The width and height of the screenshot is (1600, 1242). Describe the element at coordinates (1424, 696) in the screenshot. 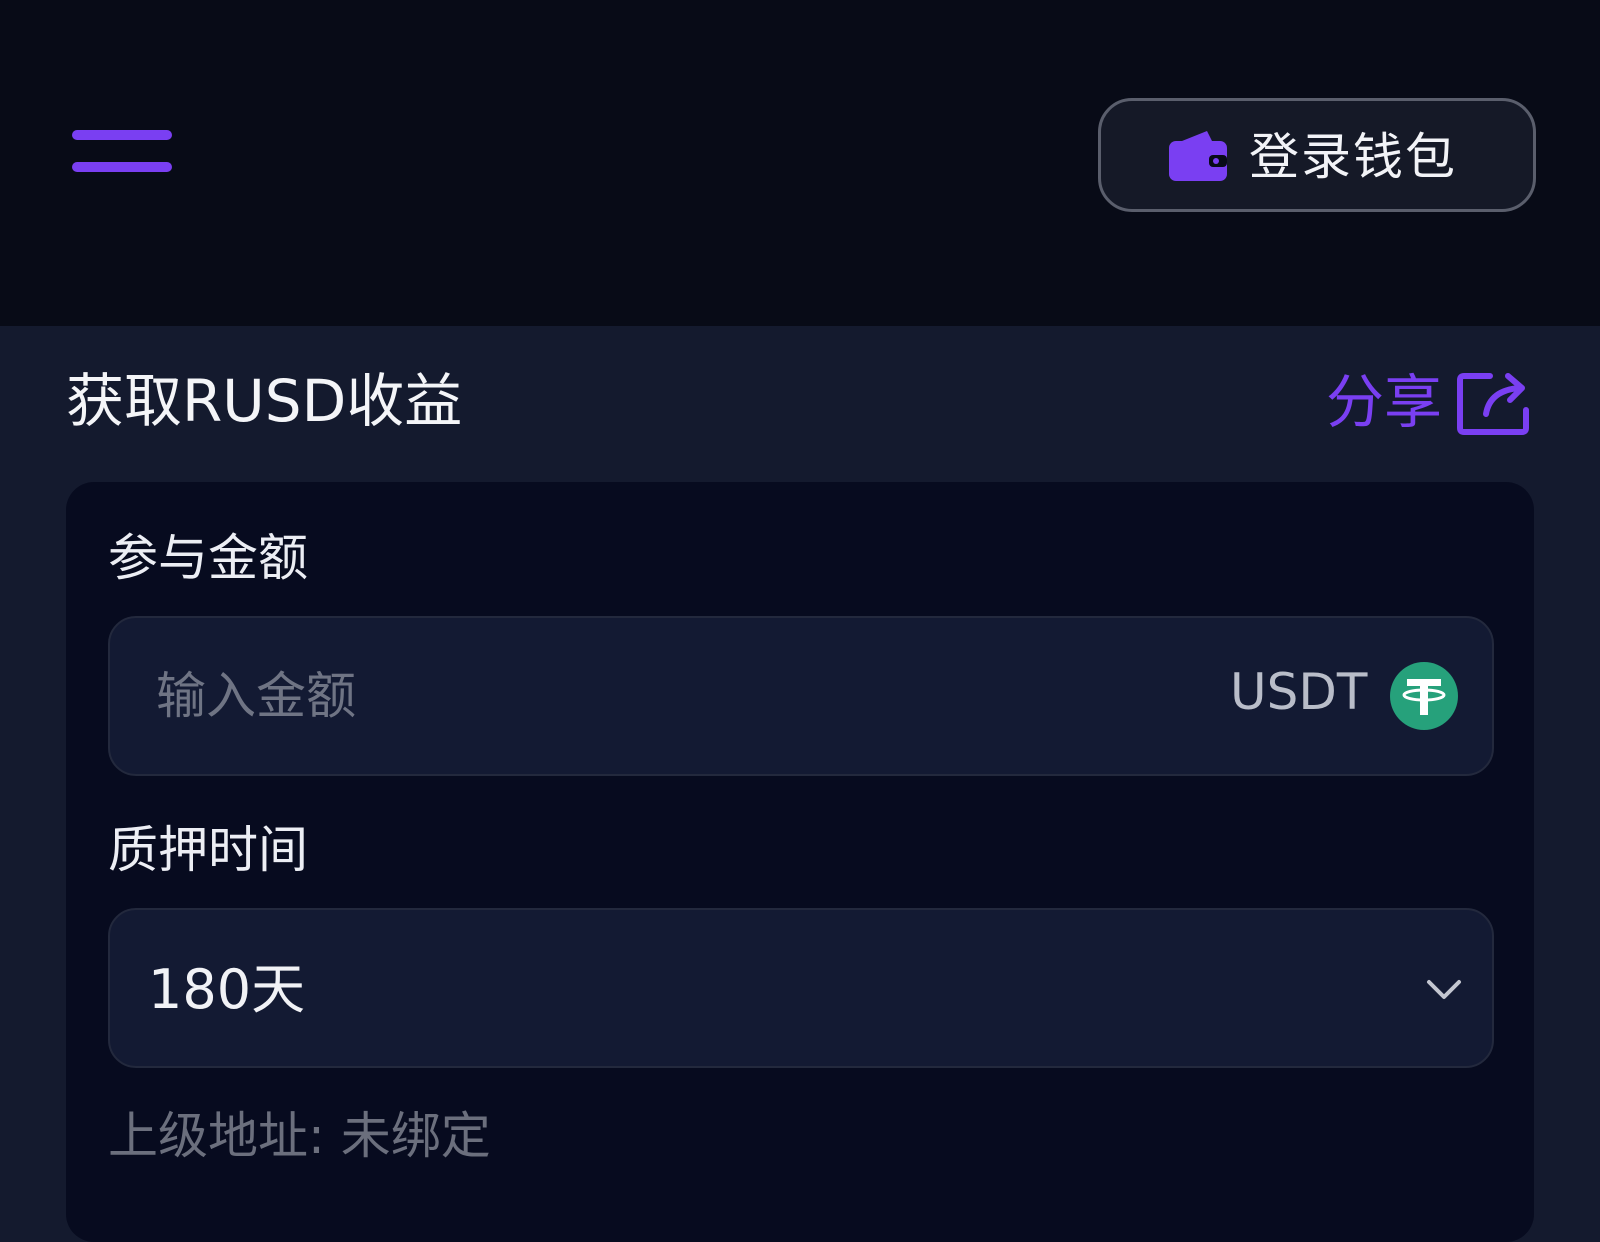

I see `usdt-tether-icon` at that location.